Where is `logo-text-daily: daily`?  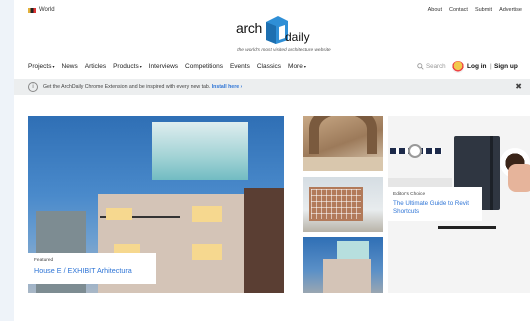
logo-text-daily: daily is located at coordinates (297, 37).